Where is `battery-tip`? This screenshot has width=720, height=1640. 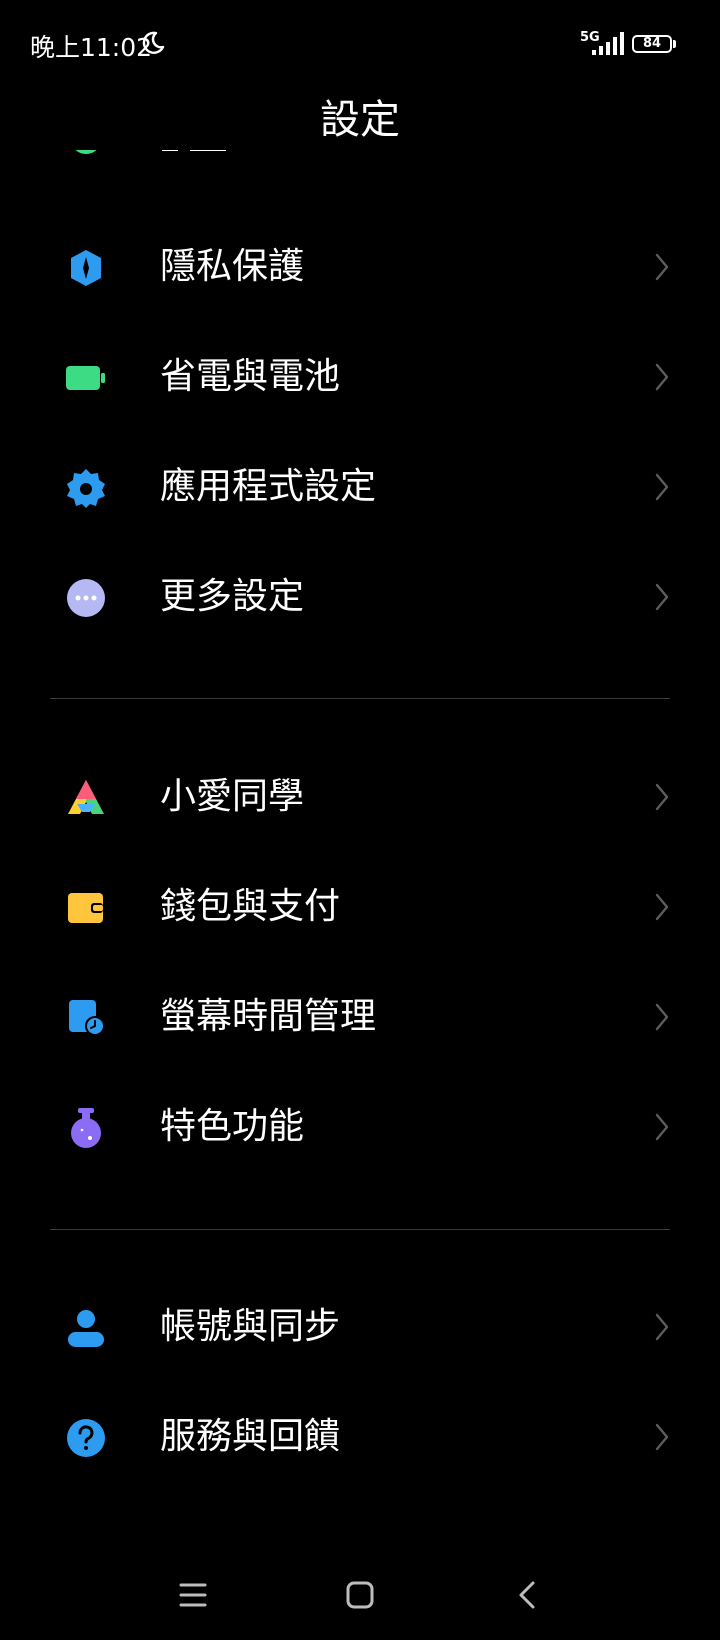
battery-tip is located at coordinates (674, 44).